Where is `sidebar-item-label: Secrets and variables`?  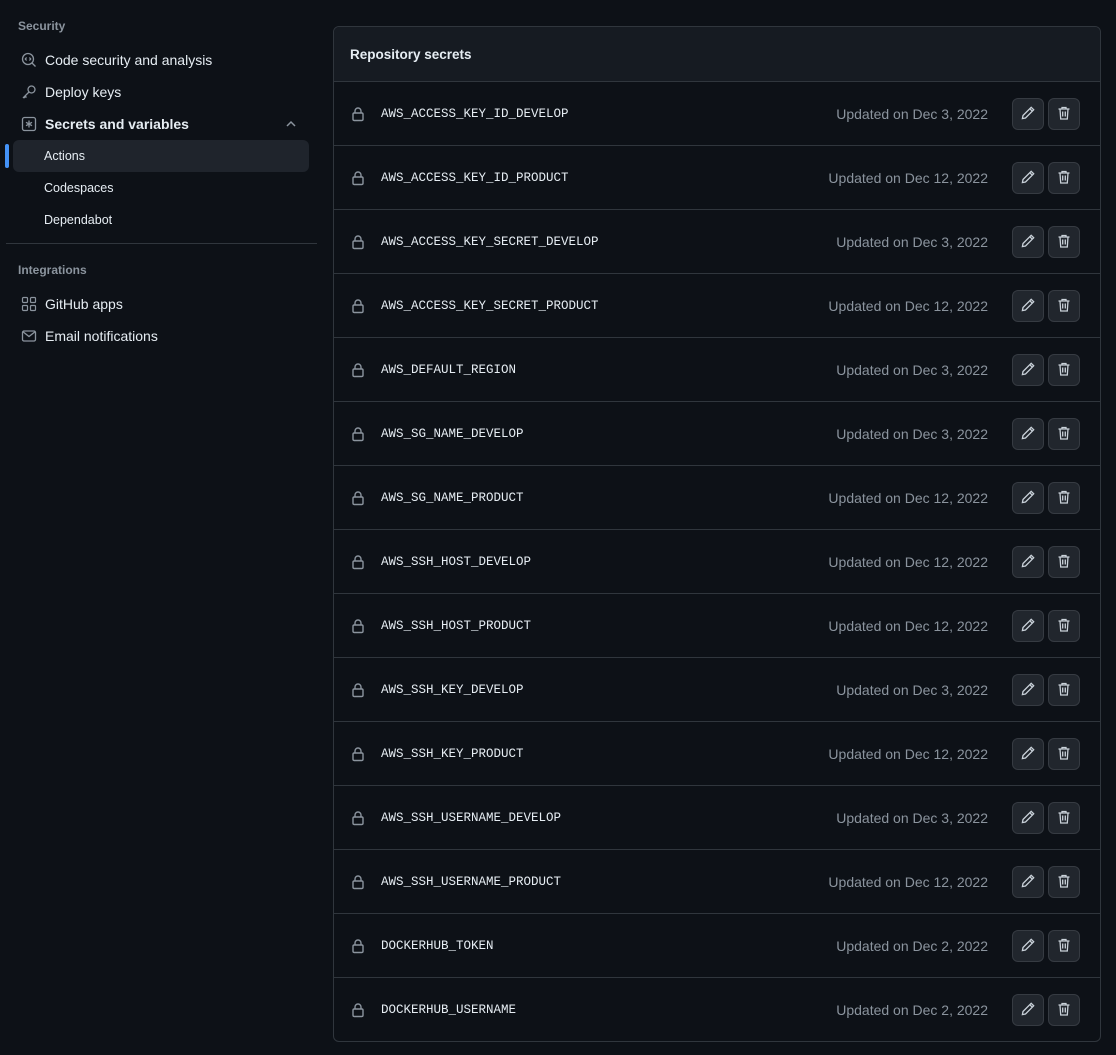 sidebar-item-label: Secrets and variables is located at coordinates (117, 124).